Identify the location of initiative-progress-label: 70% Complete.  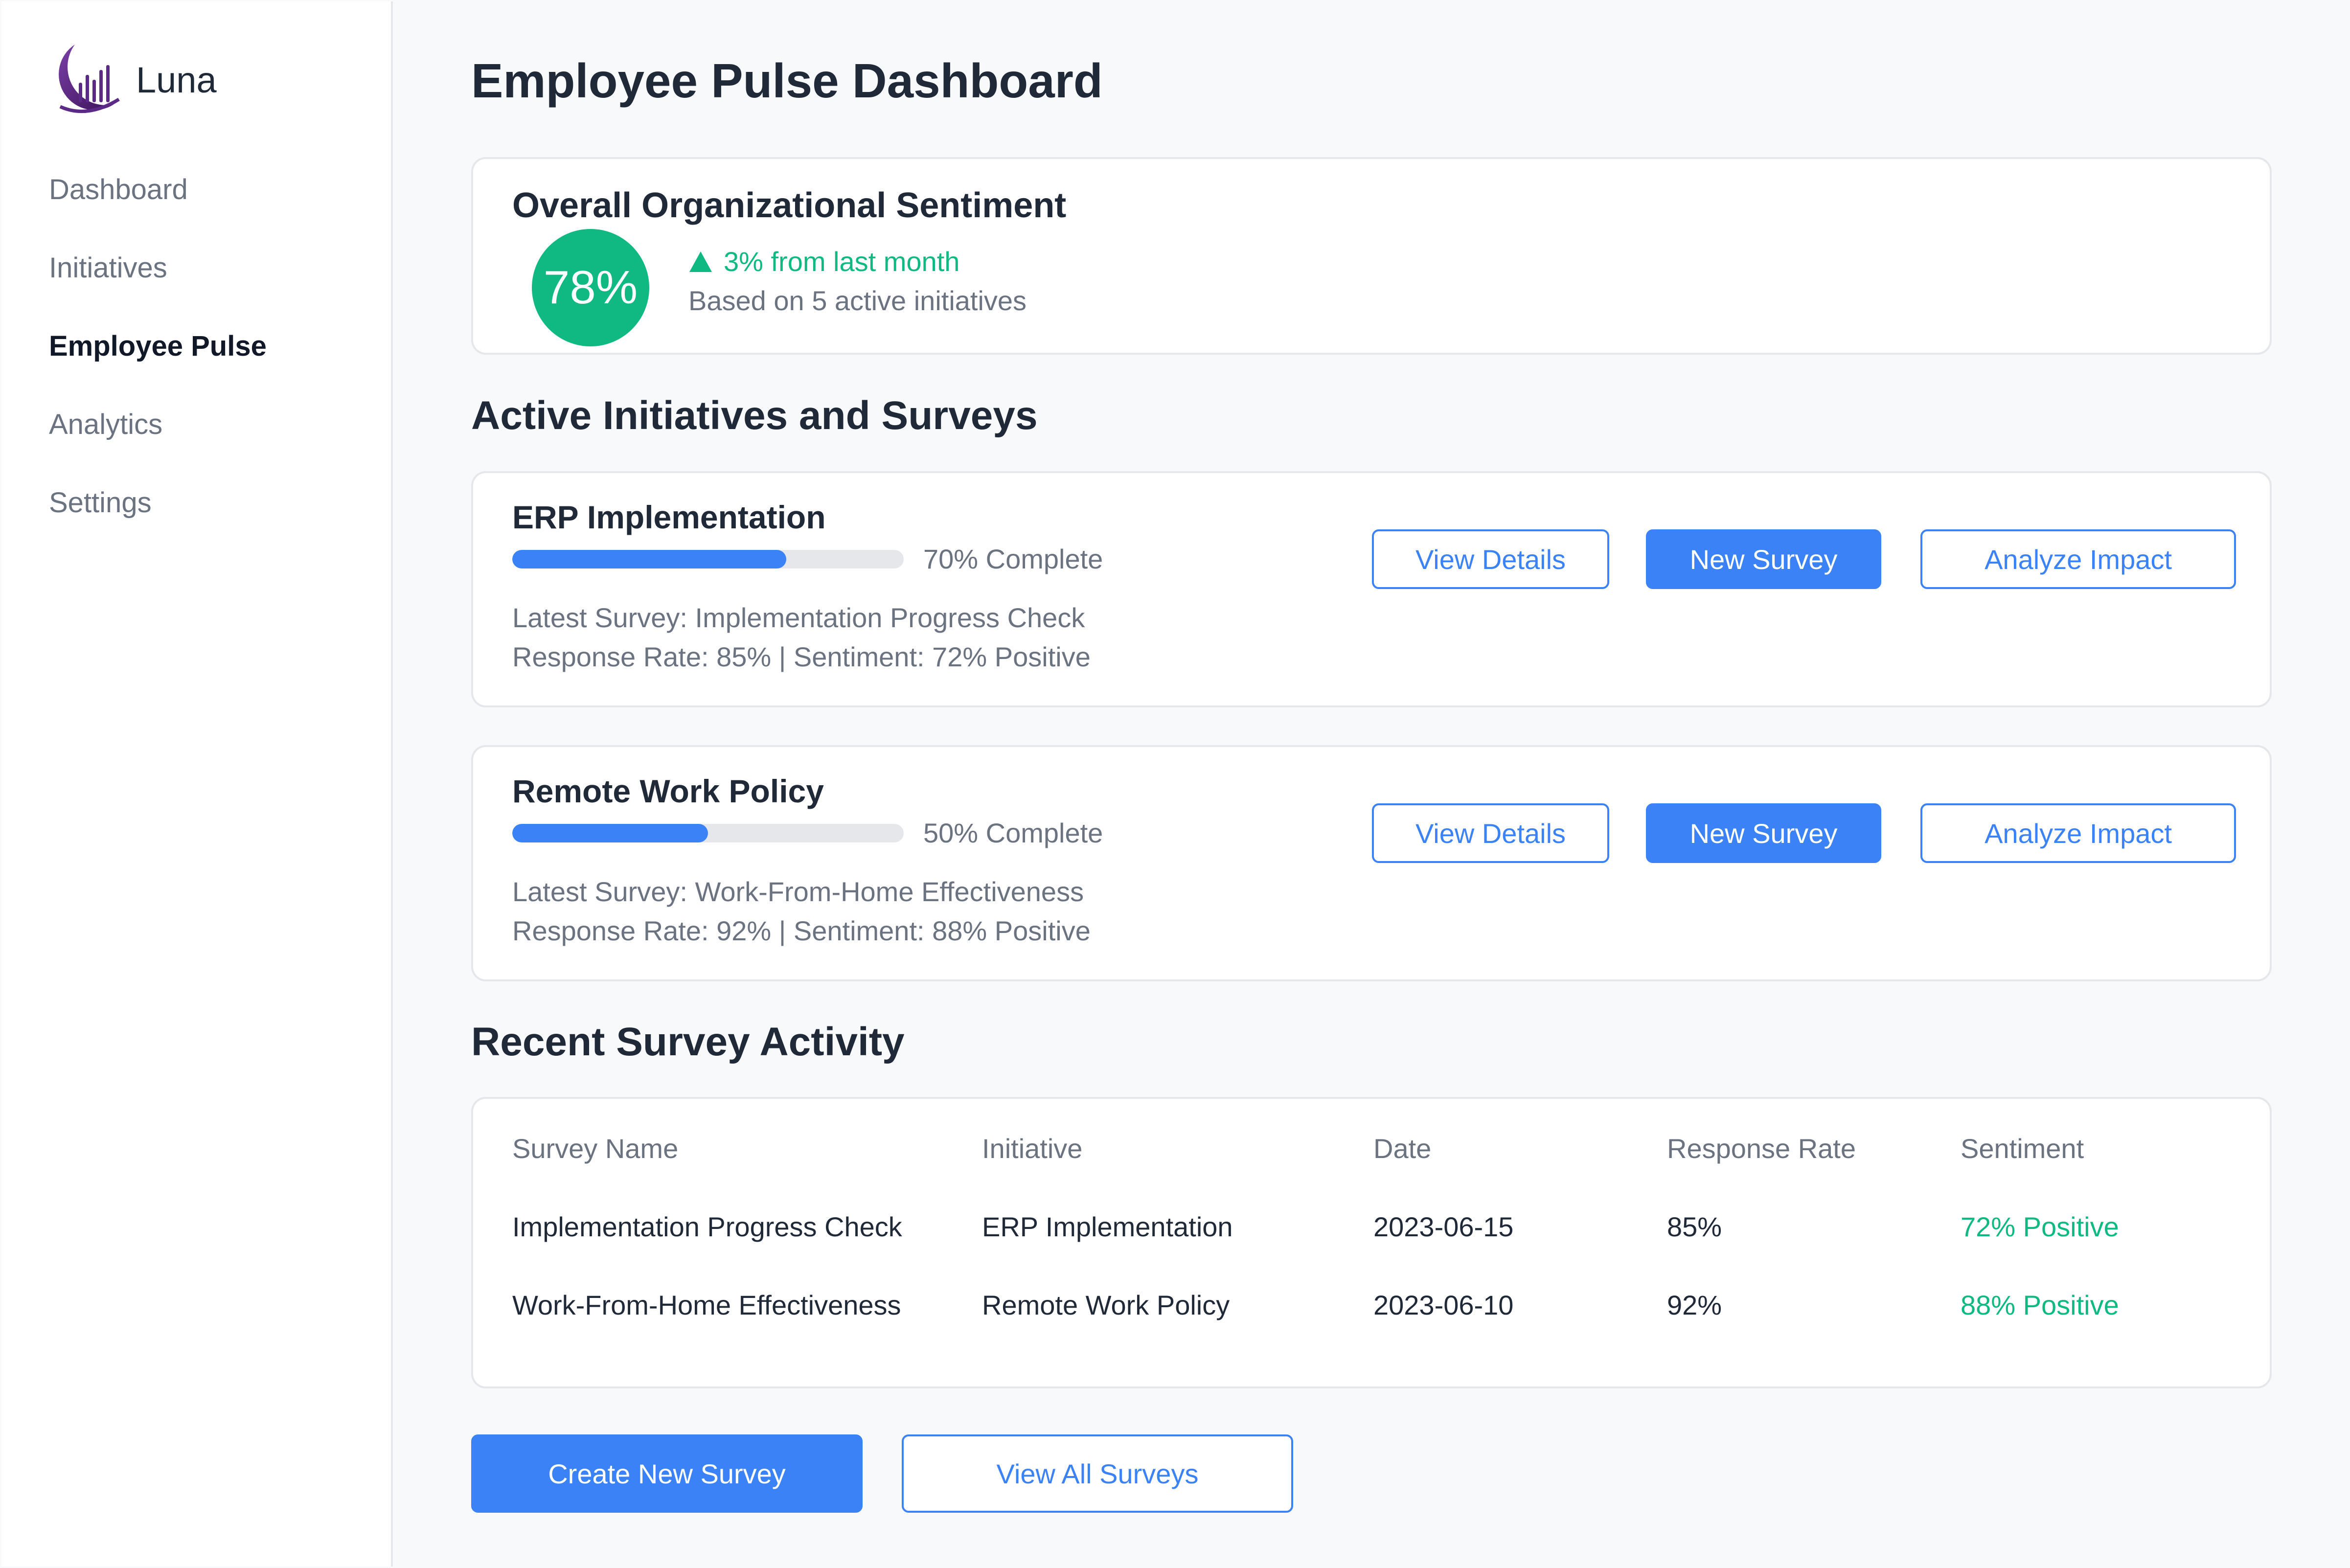
(1013, 559).